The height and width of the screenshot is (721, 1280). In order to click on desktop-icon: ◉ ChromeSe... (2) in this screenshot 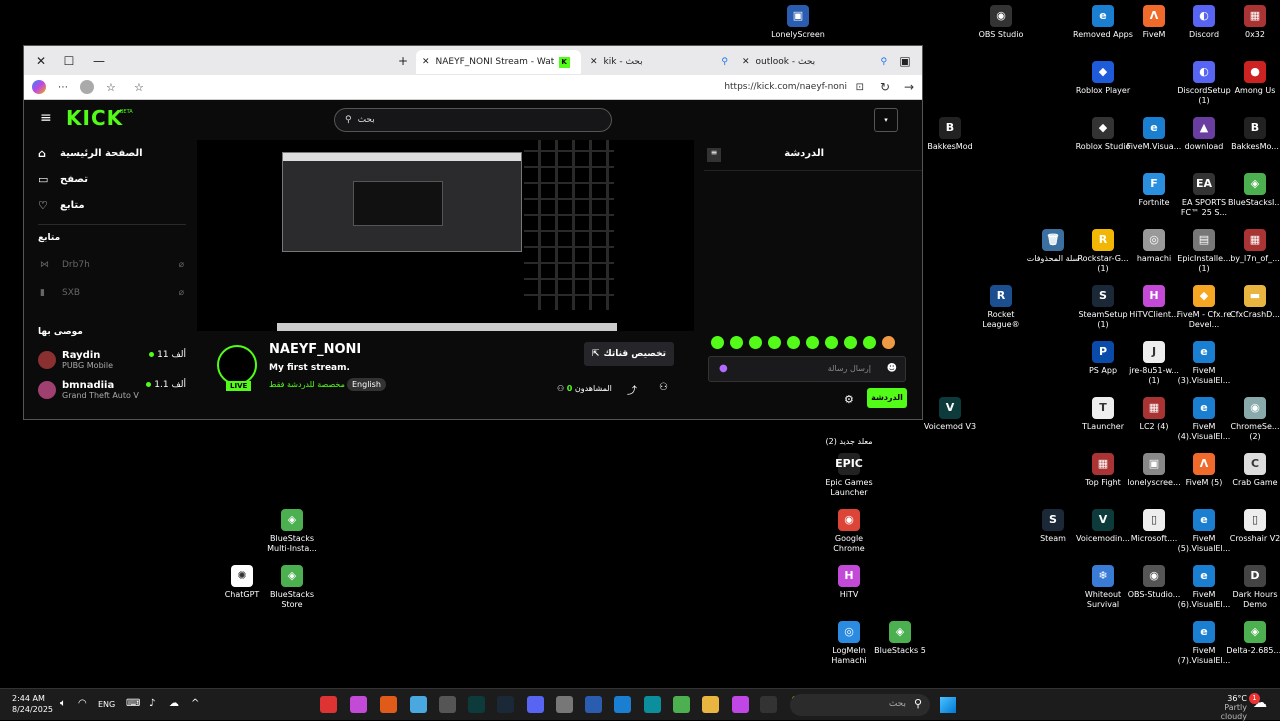, I will do `click(1252, 419)`.